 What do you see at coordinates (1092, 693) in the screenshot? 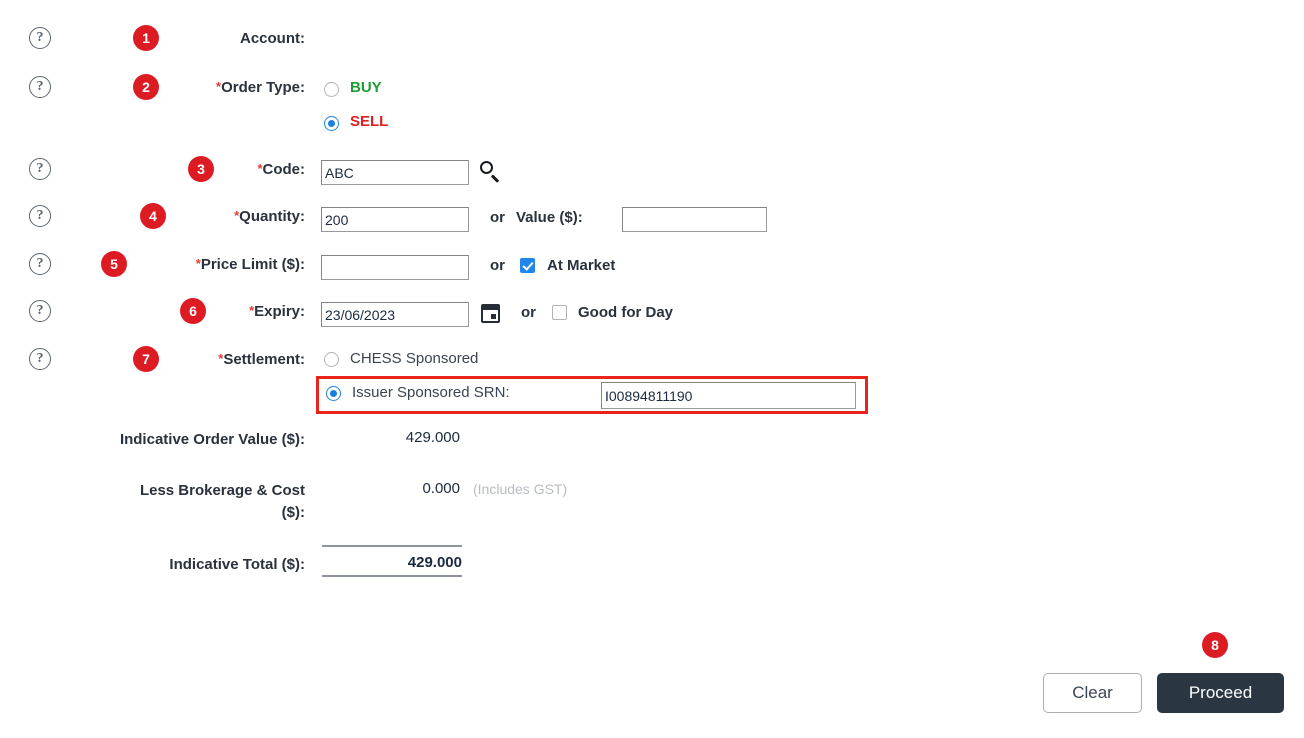
I see `clear-button: Clear` at bounding box center [1092, 693].